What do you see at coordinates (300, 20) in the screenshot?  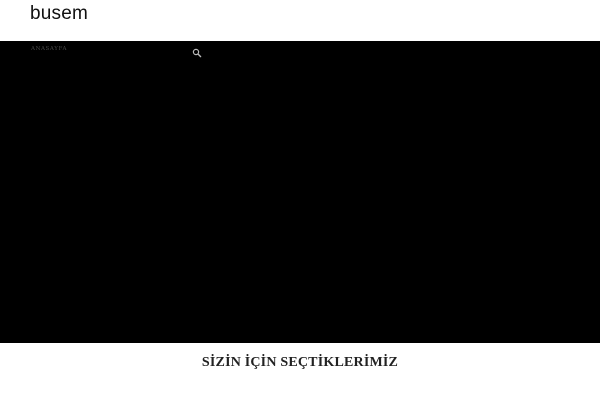 I see `site-header: busem` at bounding box center [300, 20].